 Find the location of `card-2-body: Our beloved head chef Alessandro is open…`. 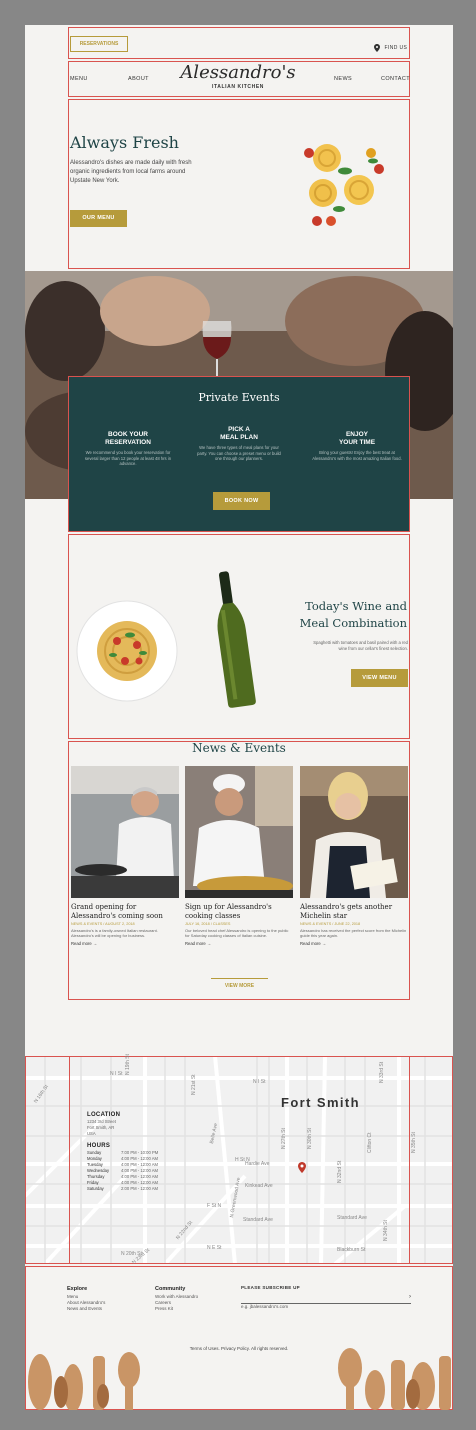

card-2-body: Our beloved head chef Alessandro is open… is located at coordinates (237, 933).